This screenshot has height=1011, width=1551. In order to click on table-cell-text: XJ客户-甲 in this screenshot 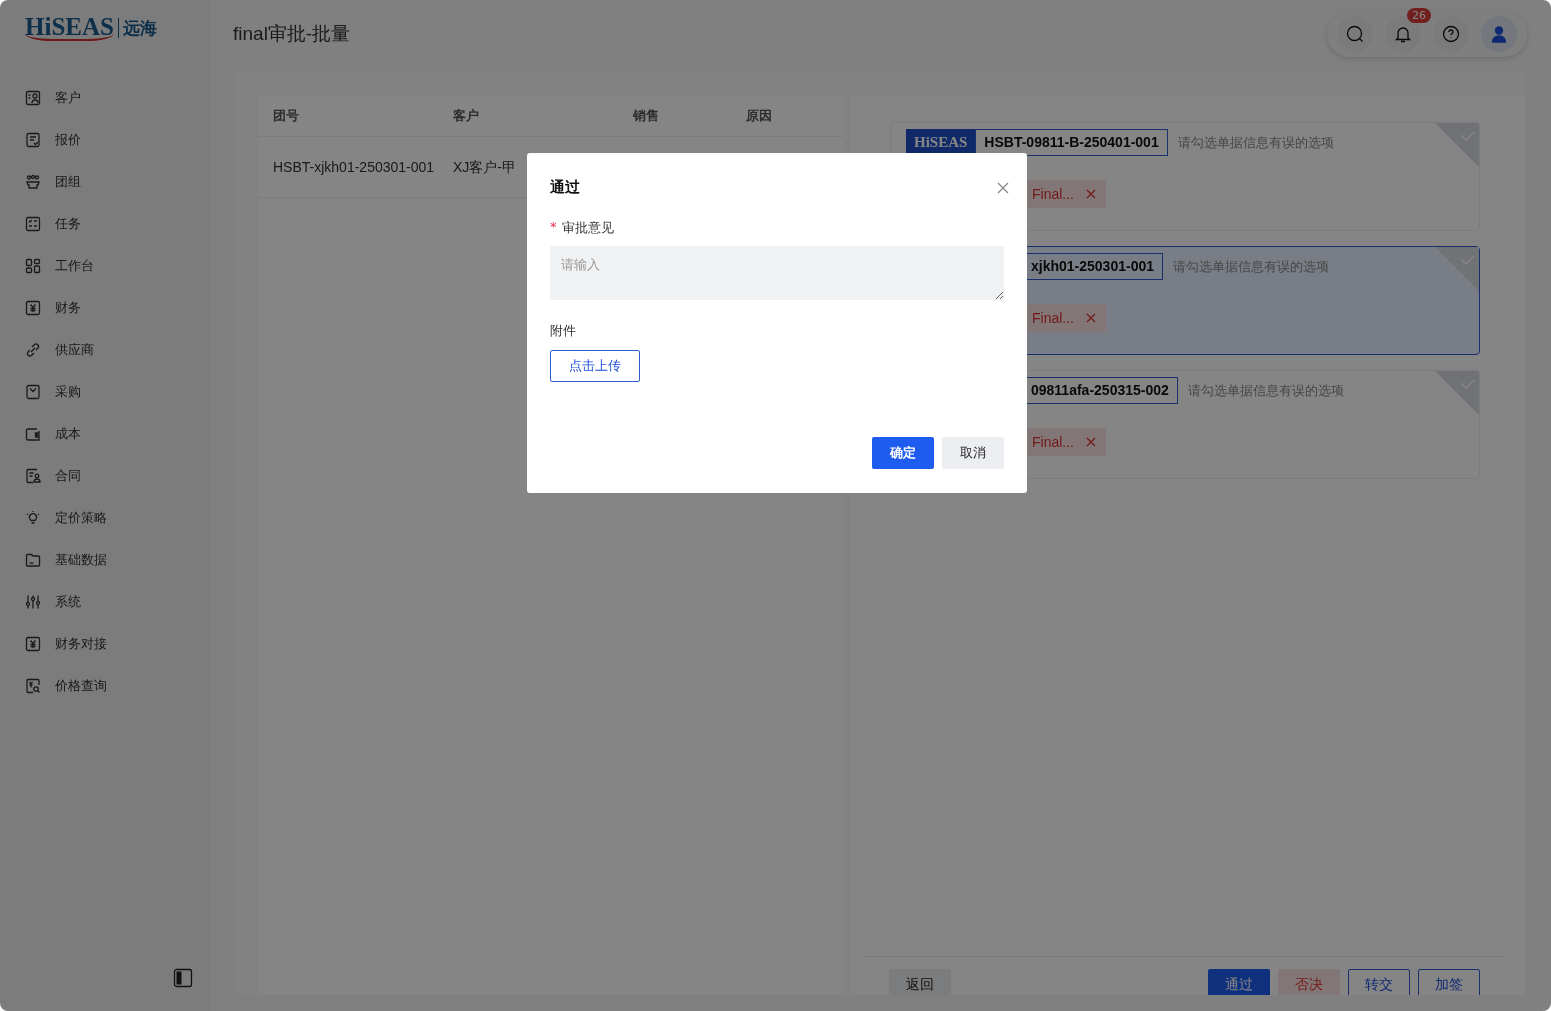, I will do `click(484, 167)`.